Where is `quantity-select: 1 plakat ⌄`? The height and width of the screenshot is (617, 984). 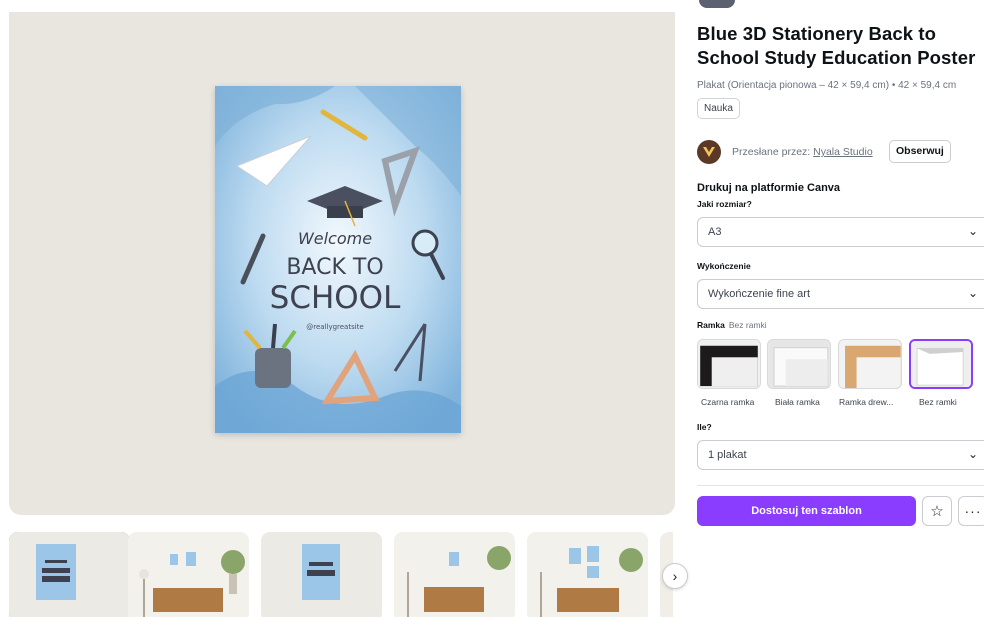
quantity-select: 1 plakat ⌄ is located at coordinates (840, 455).